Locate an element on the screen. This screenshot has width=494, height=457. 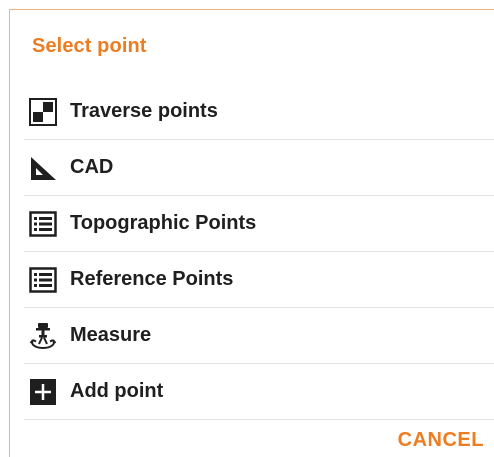
menu-item-reference-points: Reference Points is located at coordinates (259, 280).